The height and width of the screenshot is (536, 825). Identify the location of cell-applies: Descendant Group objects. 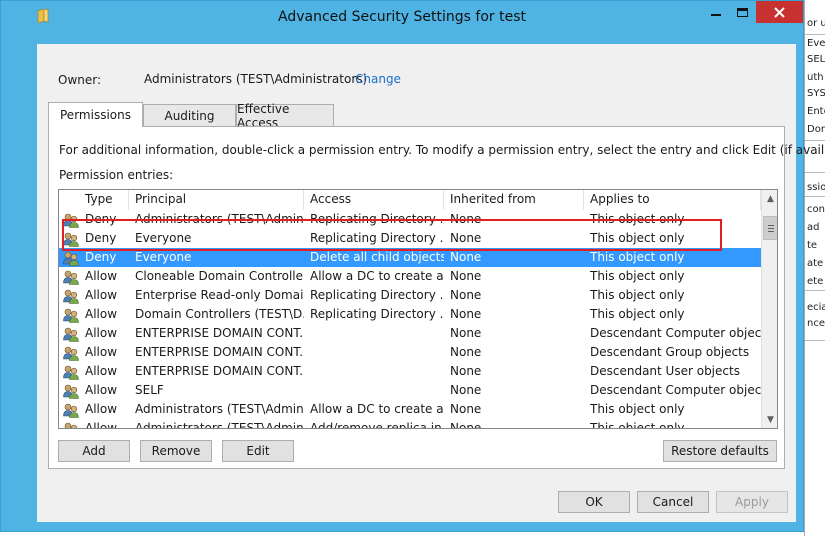
(670, 352).